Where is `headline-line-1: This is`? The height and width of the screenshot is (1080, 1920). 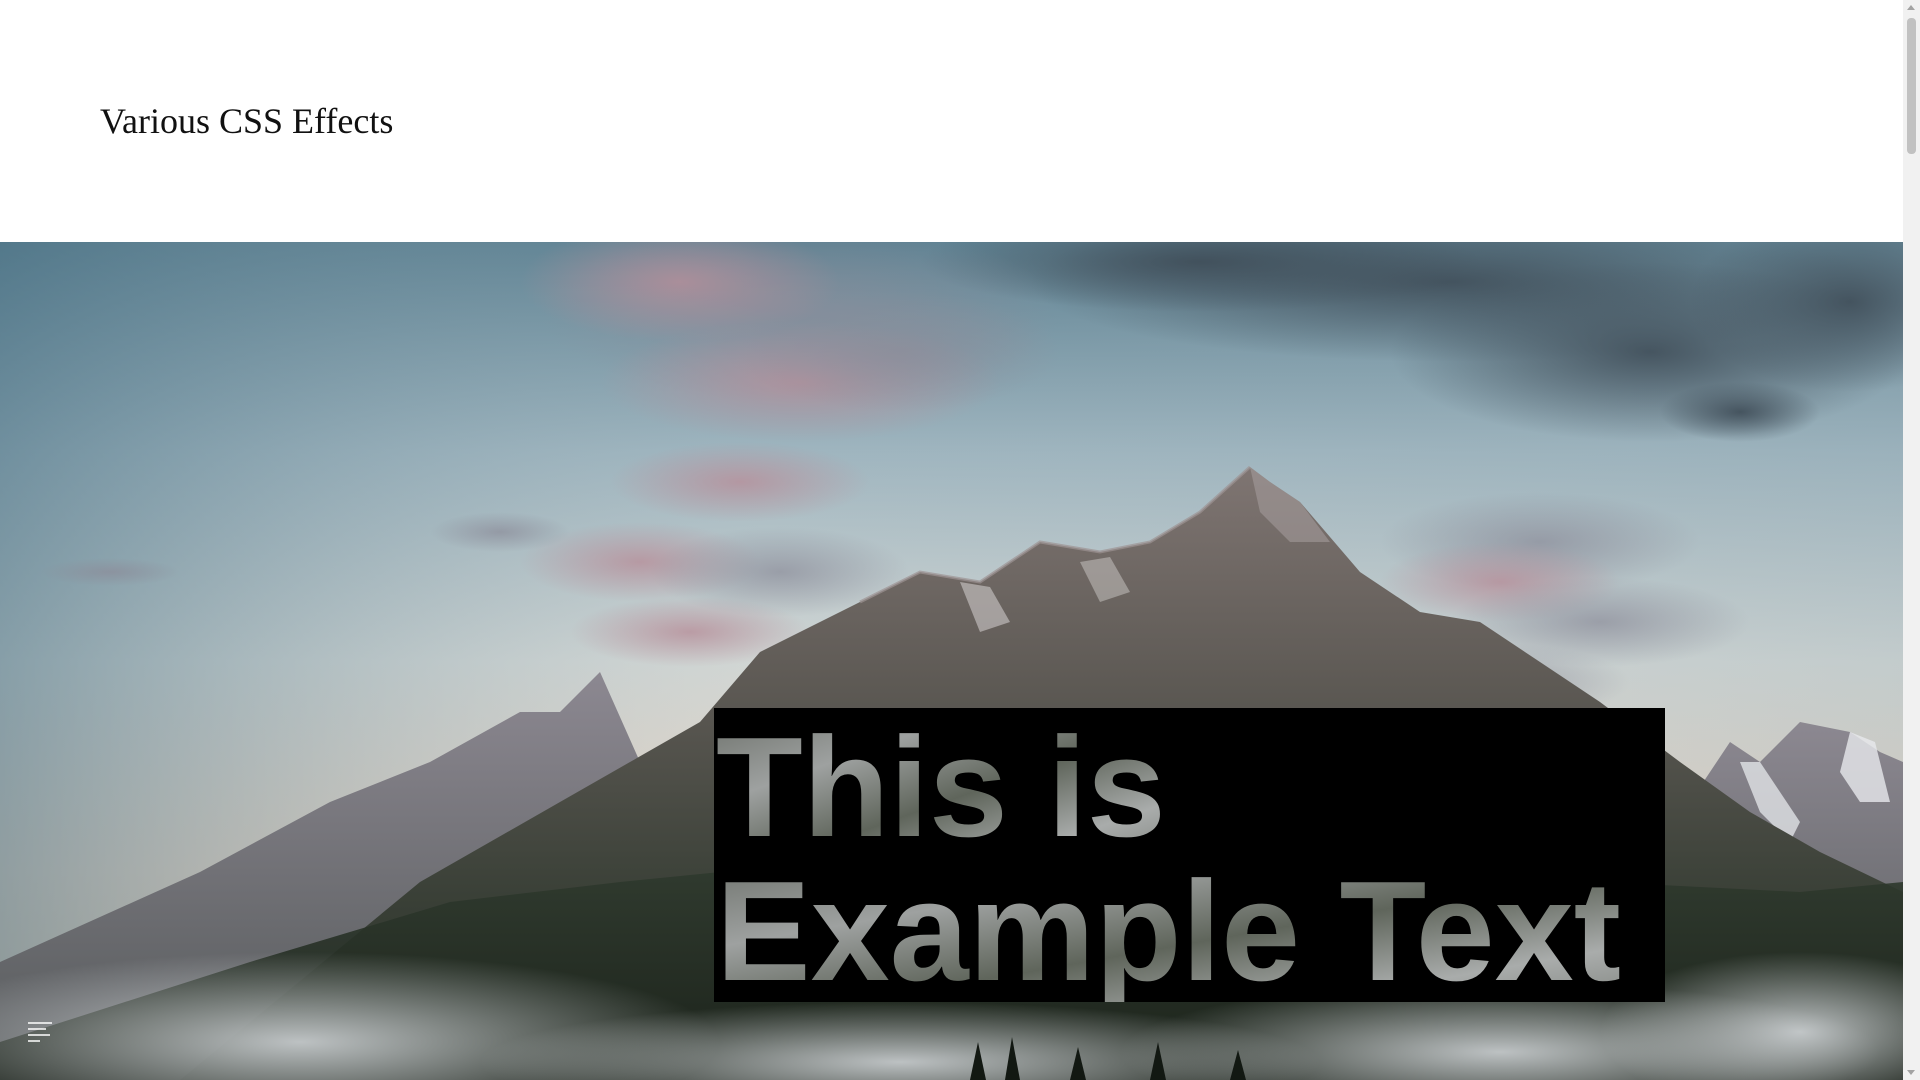
headline-line-1: This is is located at coordinates (941, 787).